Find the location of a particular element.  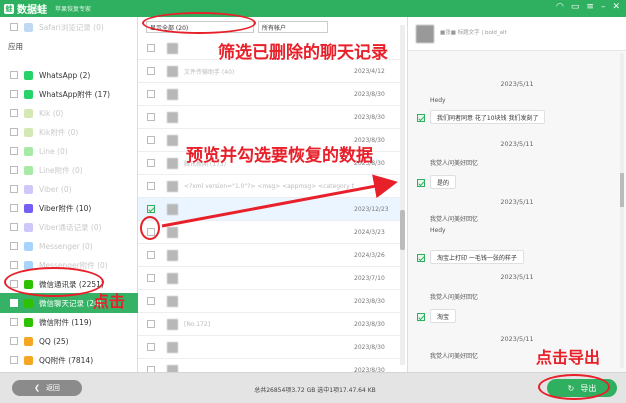

sidebar-item-safari: Safari浏览记录 (0) is located at coordinates (69, 27).